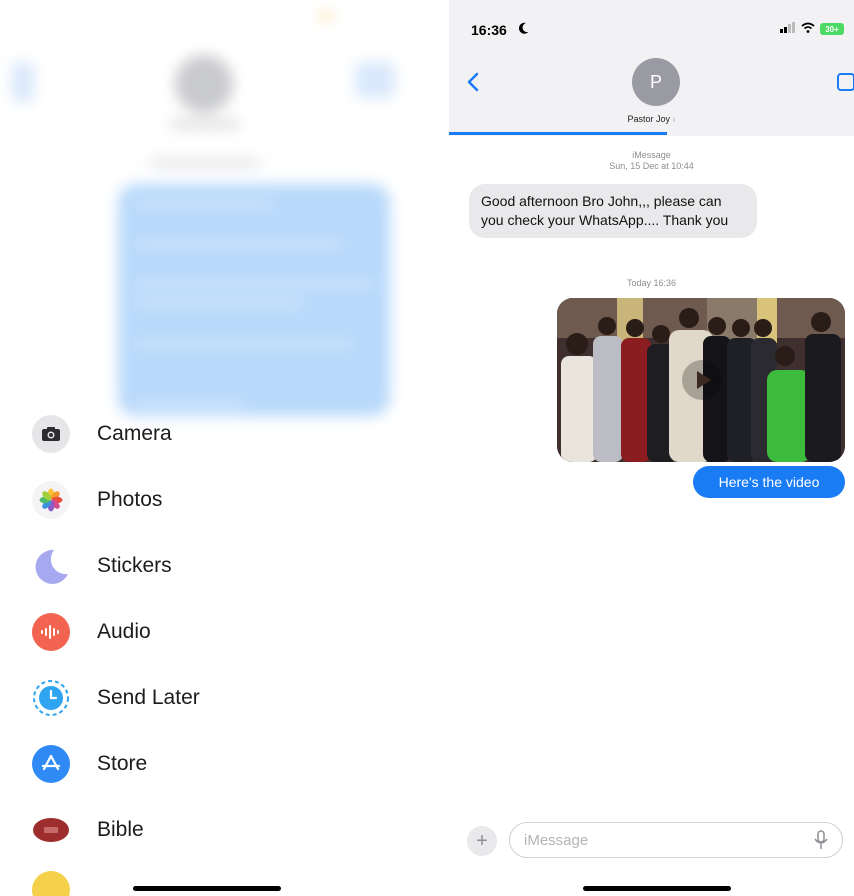 The image size is (854, 896). What do you see at coordinates (656, 82) in the screenshot?
I see `contact-avatar: P` at bounding box center [656, 82].